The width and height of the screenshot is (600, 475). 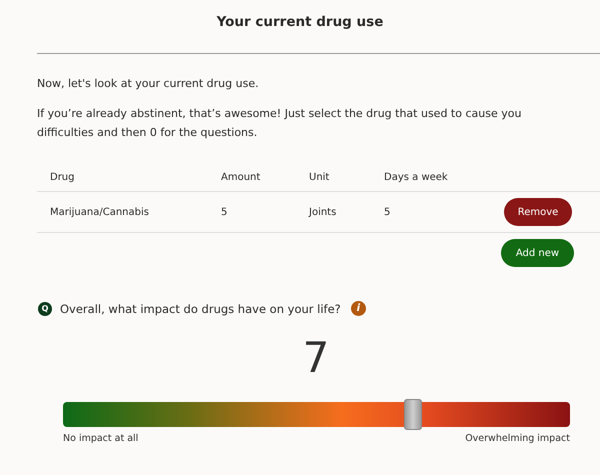 I want to click on intro-text: Now, let's look at your current drug use., so click(x=148, y=83).